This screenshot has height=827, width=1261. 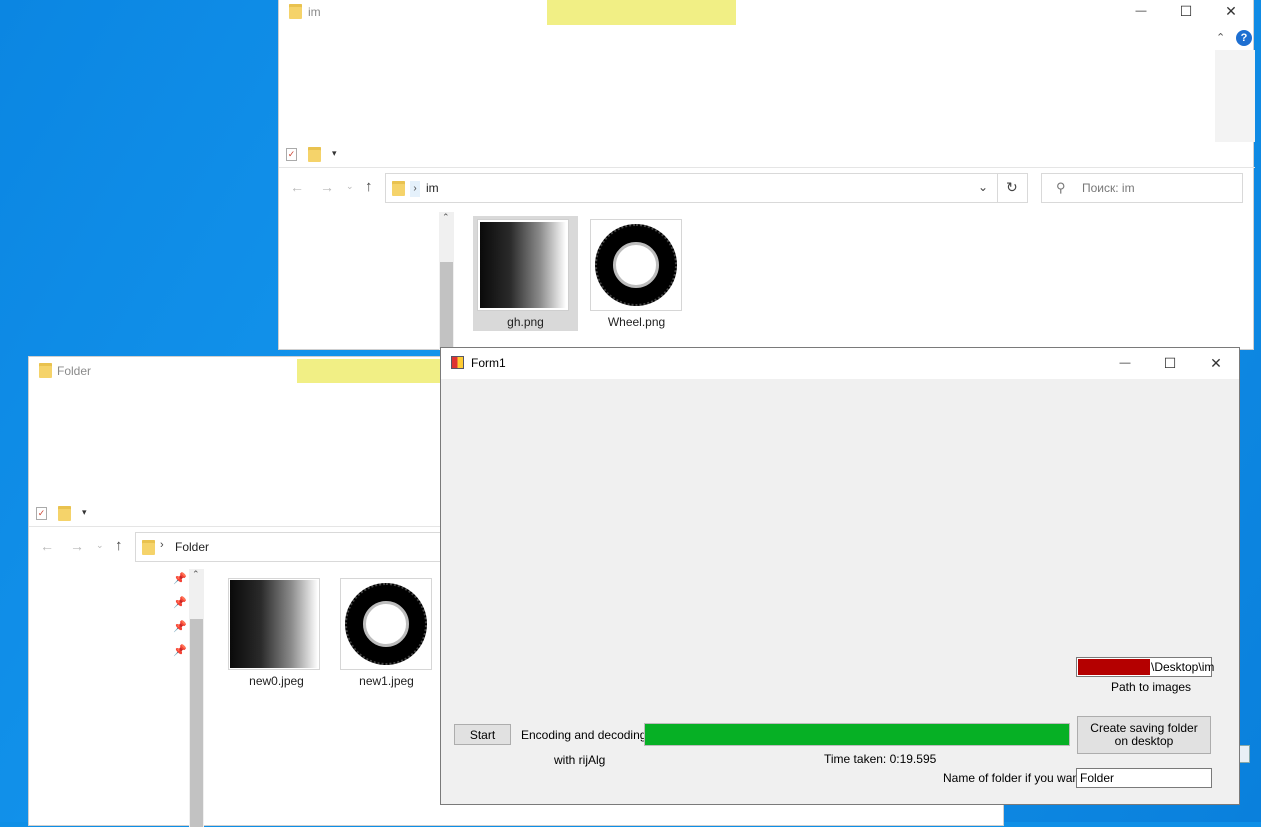 What do you see at coordinates (767, 167) in the screenshot?
I see `ribbon-separator` at bounding box center [767, 167].